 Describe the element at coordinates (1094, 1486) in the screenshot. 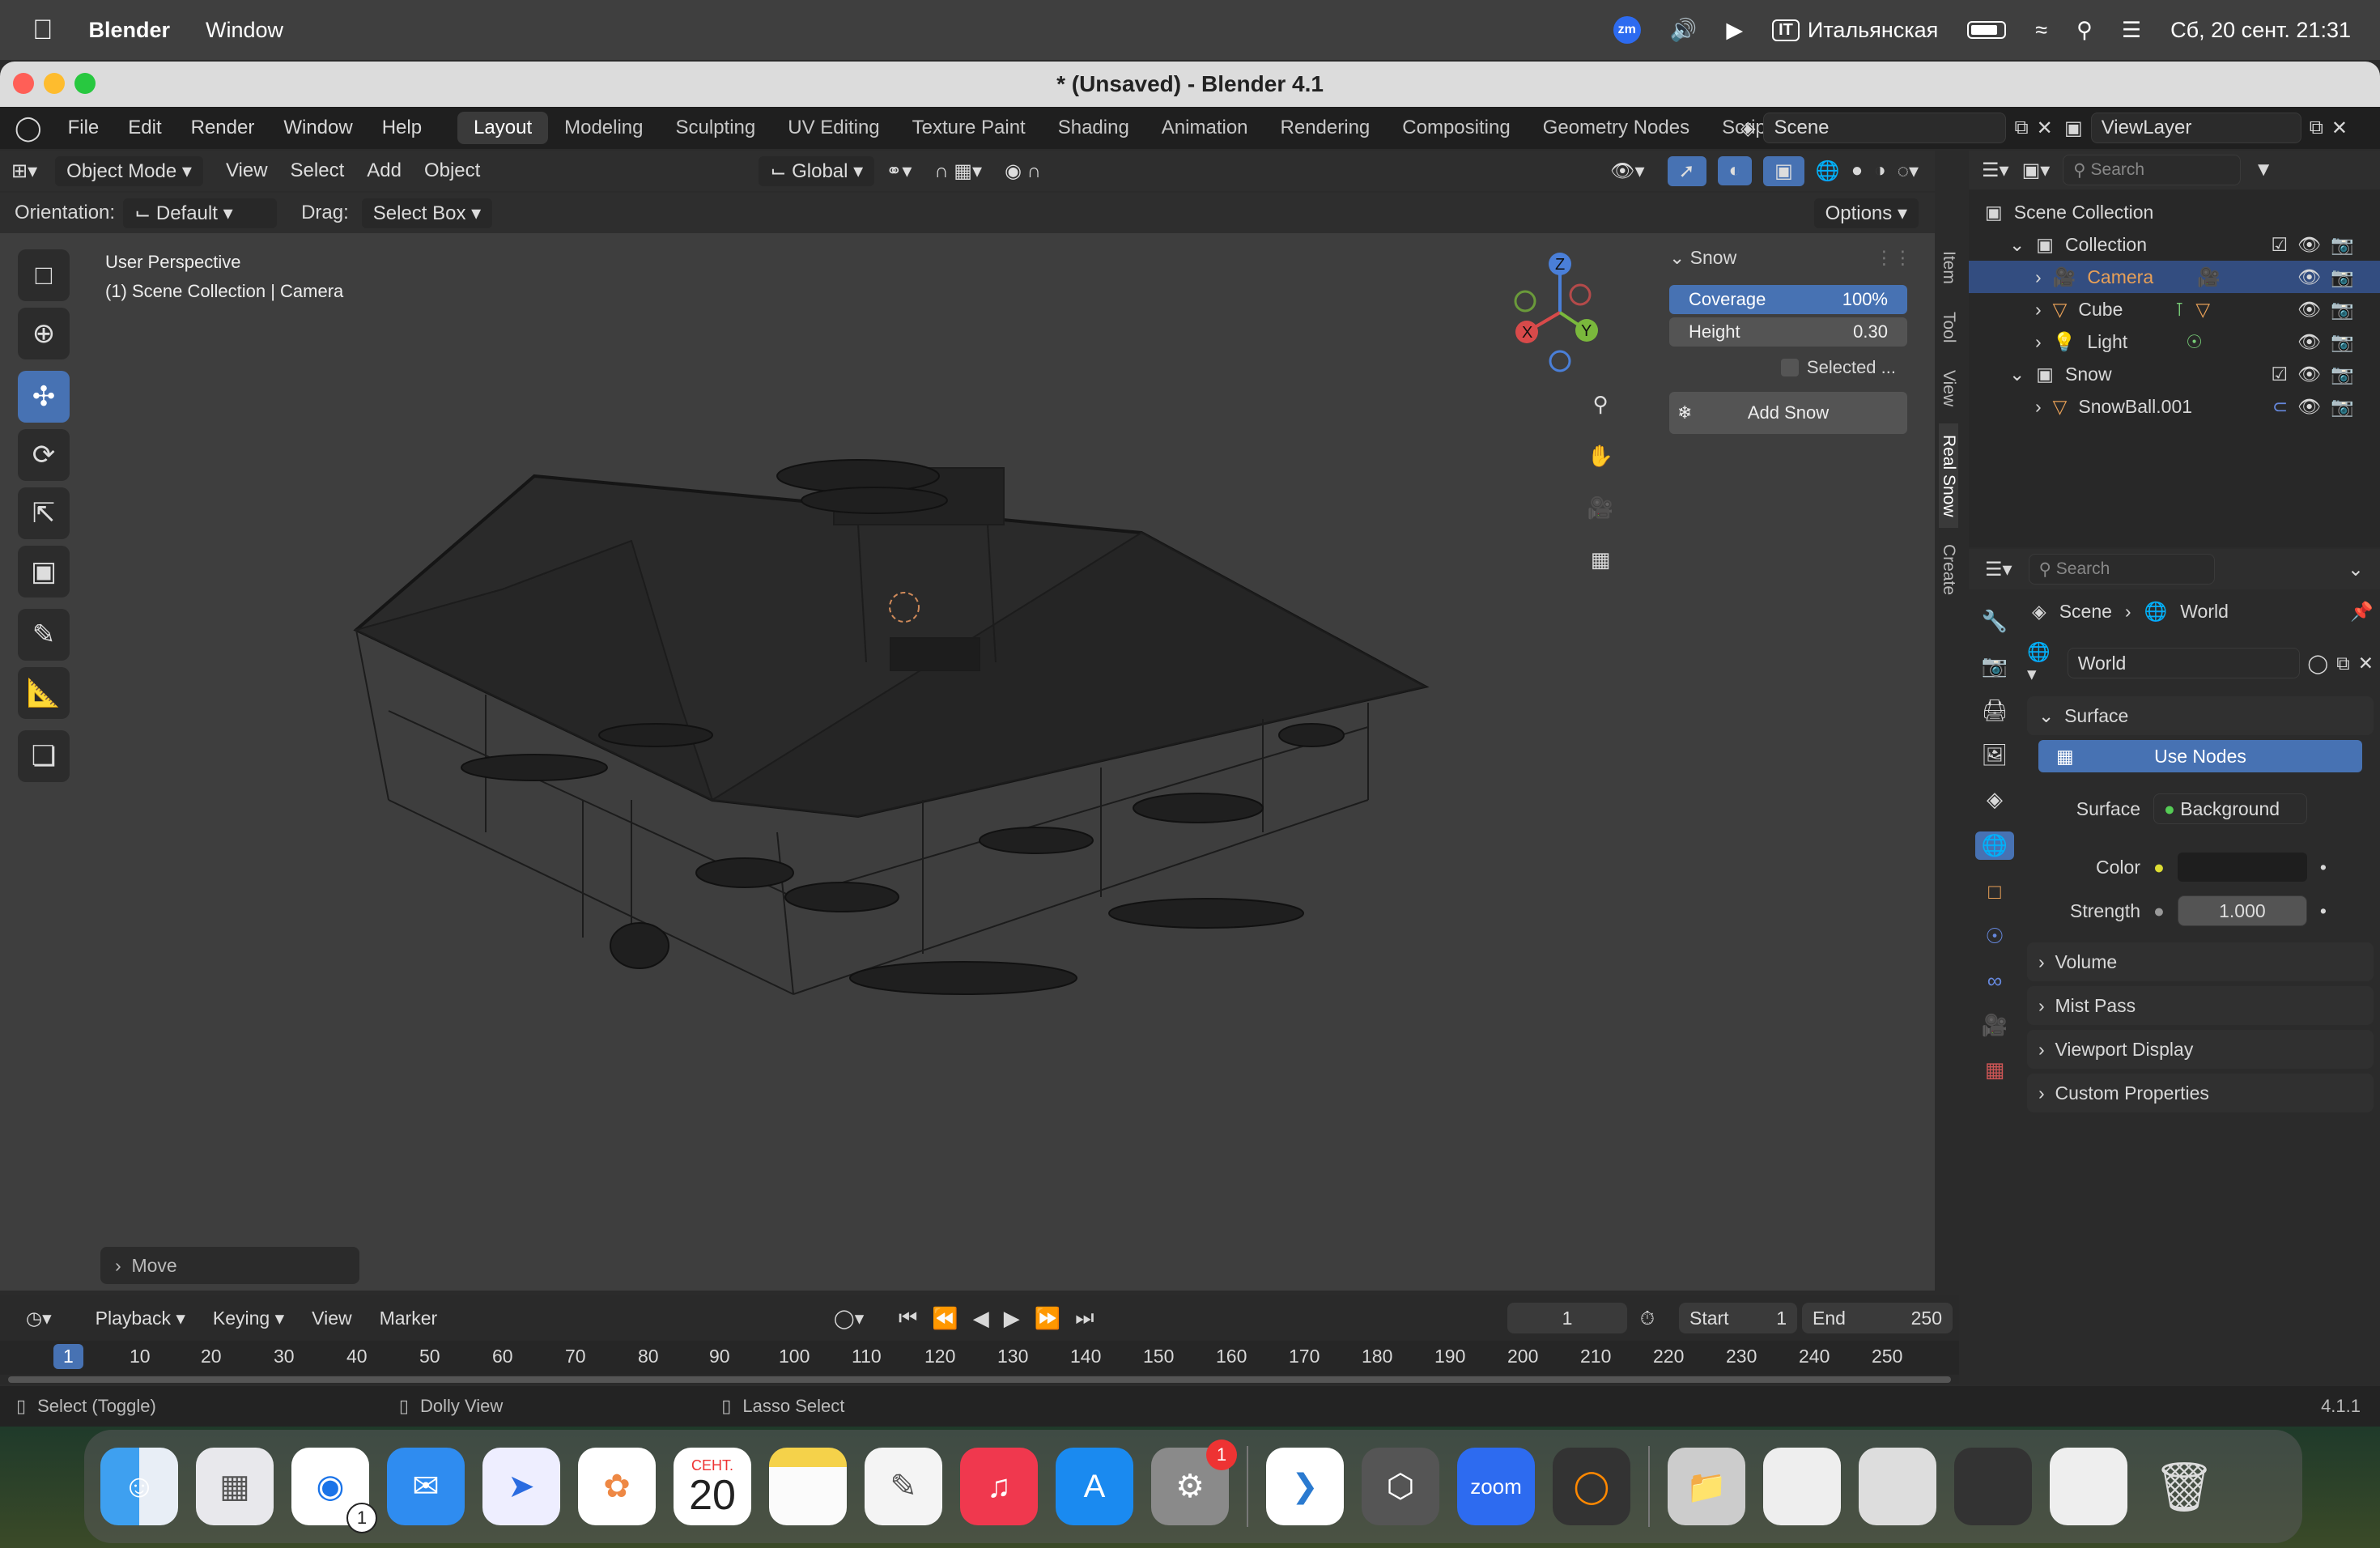

I see `app-store-icon: A` at that location.